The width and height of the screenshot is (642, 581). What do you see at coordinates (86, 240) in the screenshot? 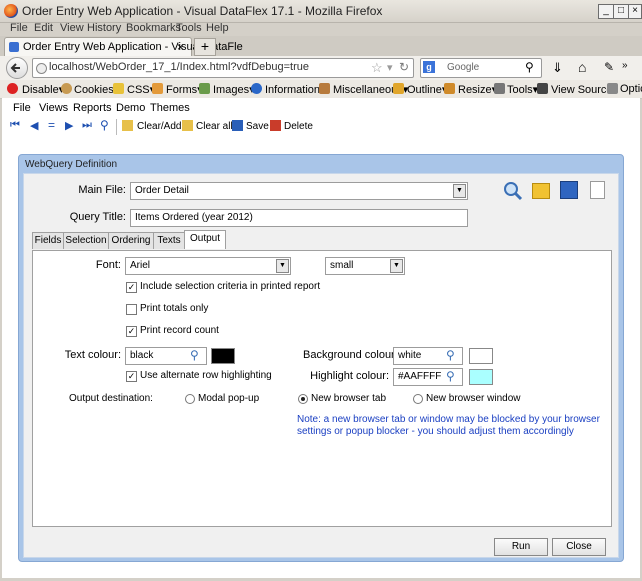
I see `tab-selection: Selection` at bounding box center [86, 240].